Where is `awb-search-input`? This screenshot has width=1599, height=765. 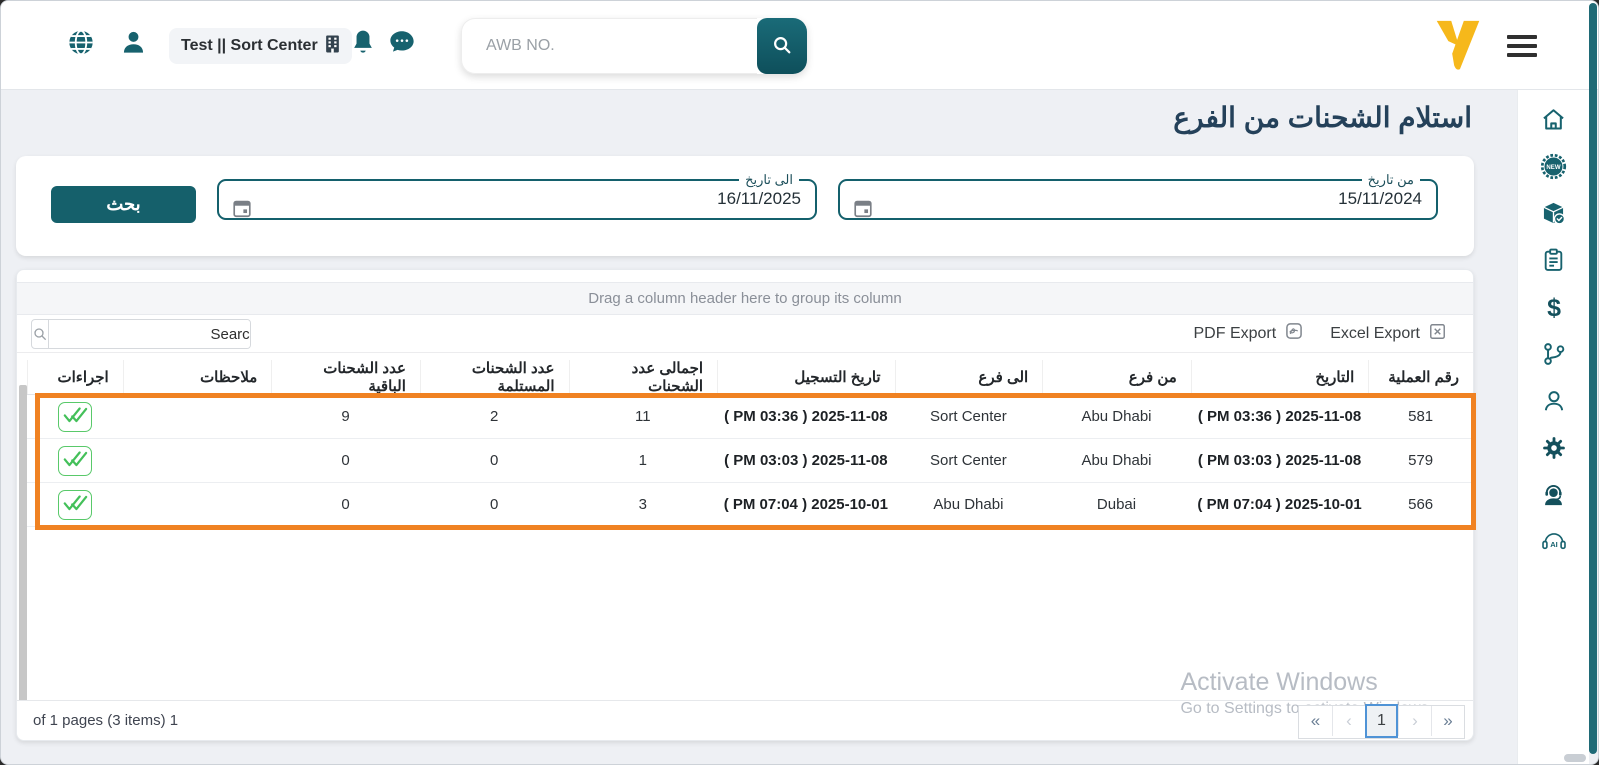
awb-search-input is located at coordinates (609, 46).